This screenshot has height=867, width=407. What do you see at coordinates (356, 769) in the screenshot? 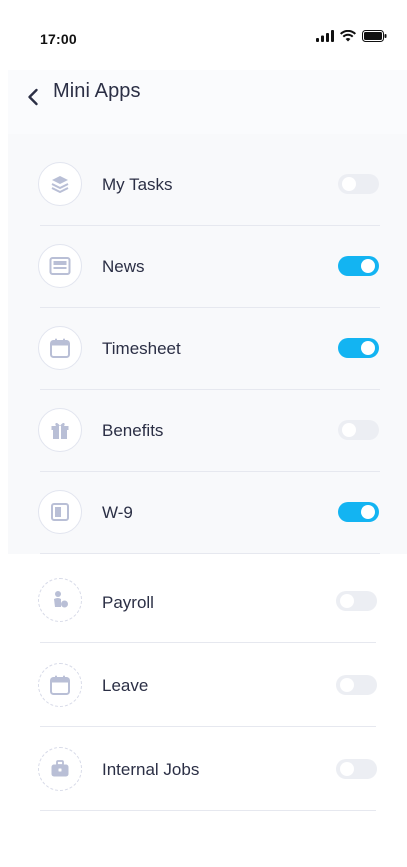
I see `toggle-internal-jobs` at bounding box center [356, 769].